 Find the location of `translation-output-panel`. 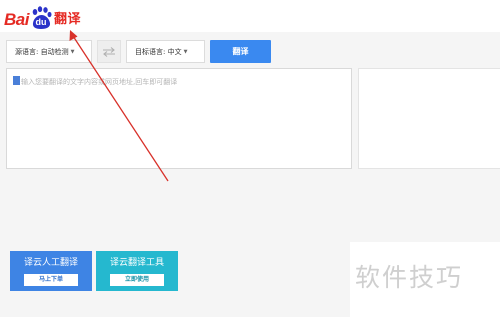

translation-output-panel is located at coordinates (429, 118).